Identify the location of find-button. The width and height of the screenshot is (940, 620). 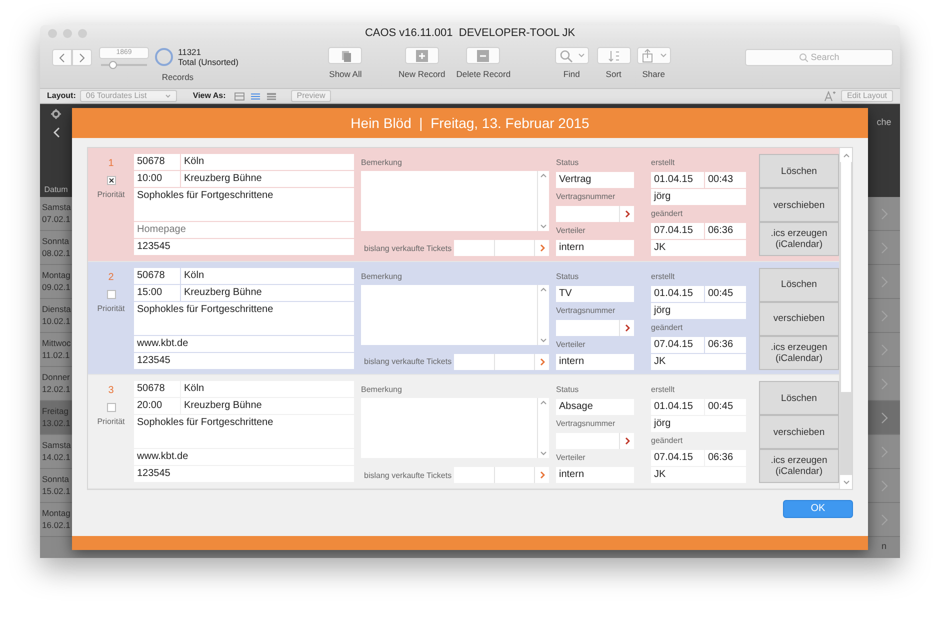
(571, 55).